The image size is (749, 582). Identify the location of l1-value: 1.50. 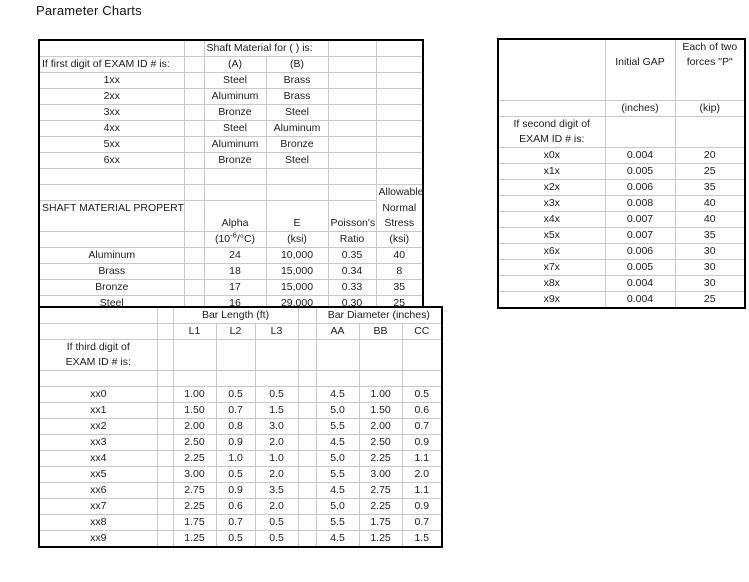
(195, 410).